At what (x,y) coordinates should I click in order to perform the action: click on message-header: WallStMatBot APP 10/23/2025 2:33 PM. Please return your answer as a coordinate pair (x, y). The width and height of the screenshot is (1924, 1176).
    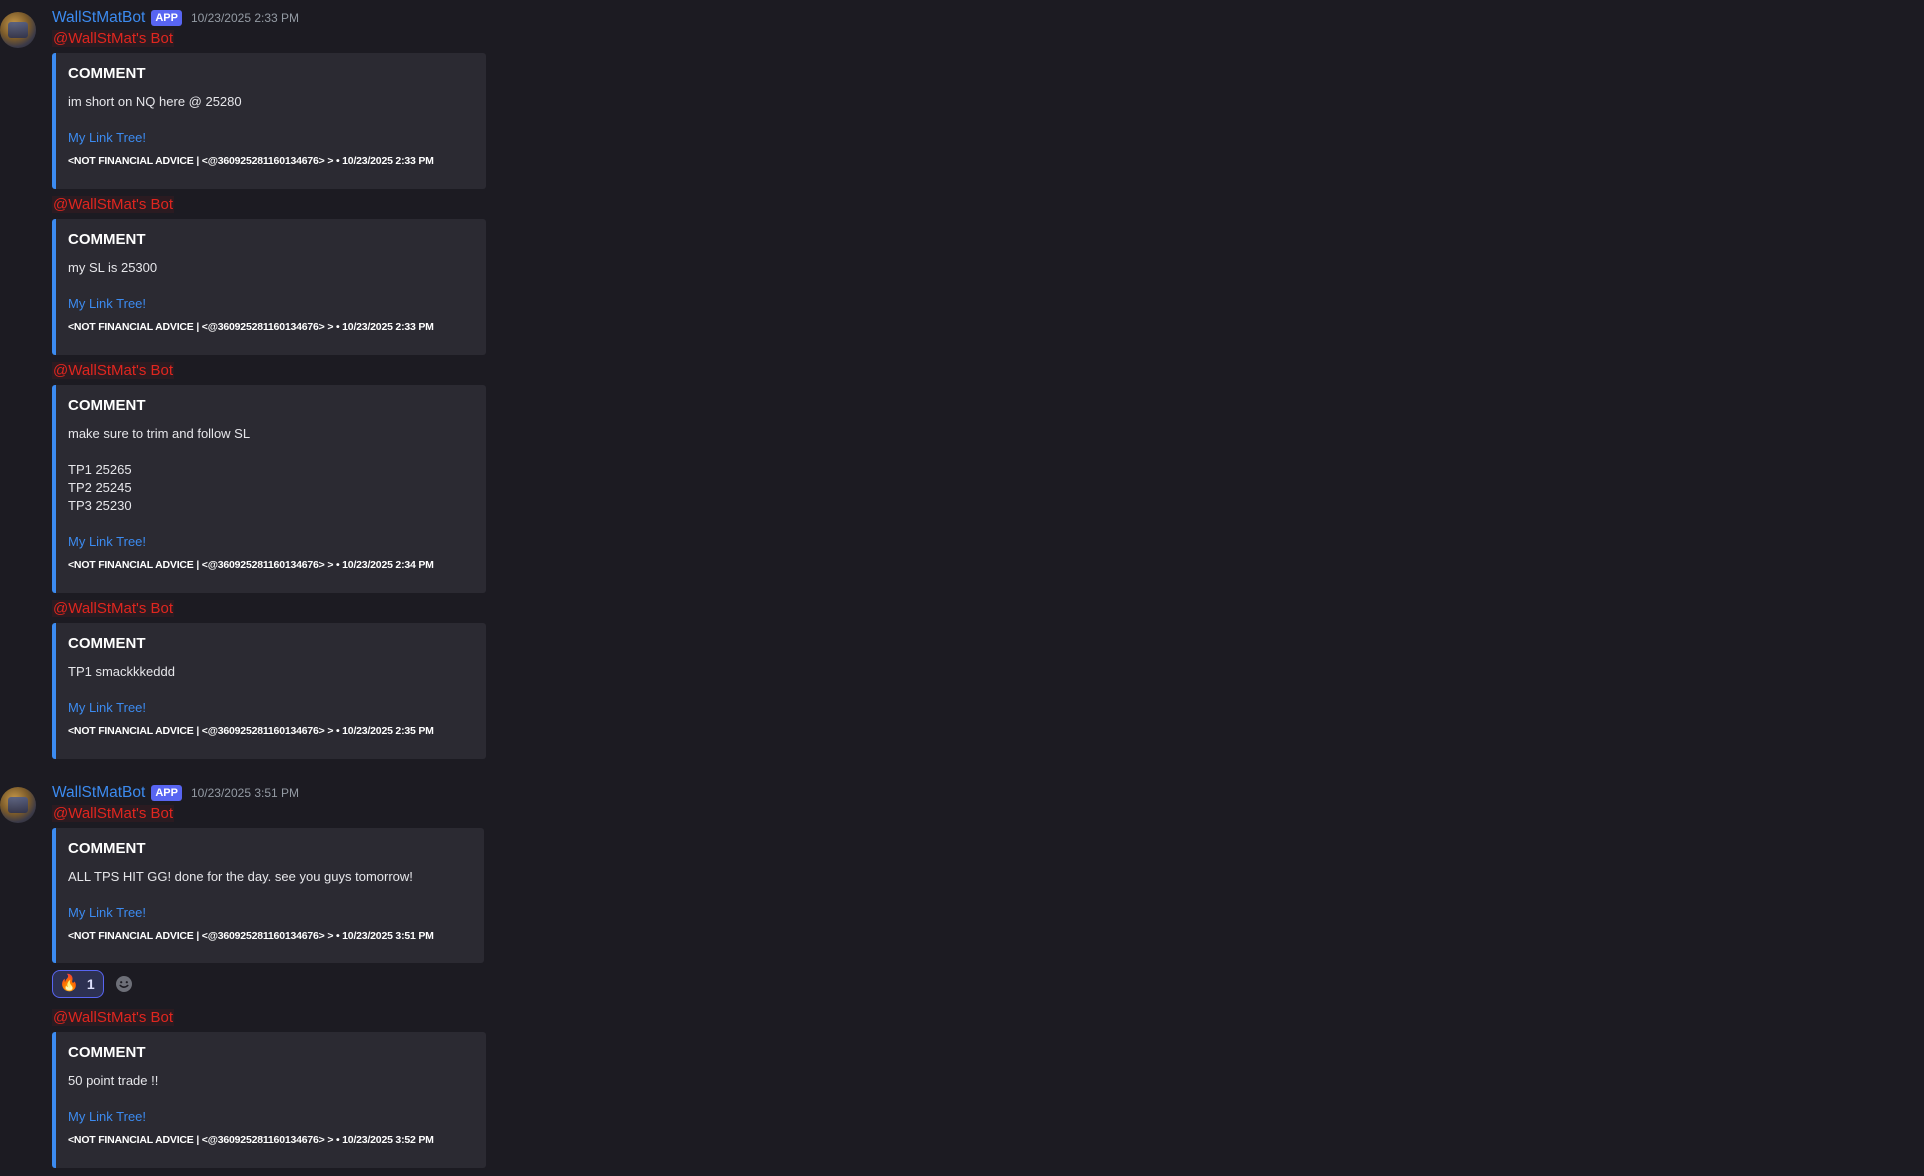
    Looking at the image, I should click on (175, 18).